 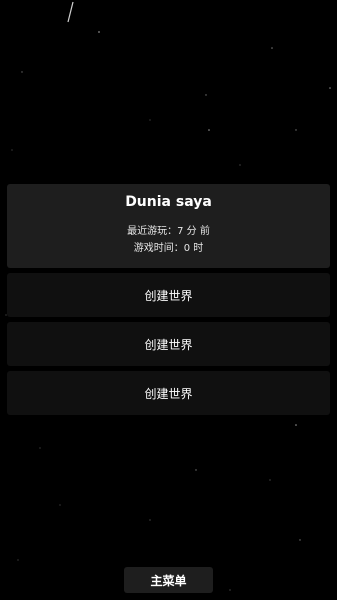 What do you see at coordinates (70, 12) in the screenshot?
I see `shooting-star` at bounding box center [70, 12].